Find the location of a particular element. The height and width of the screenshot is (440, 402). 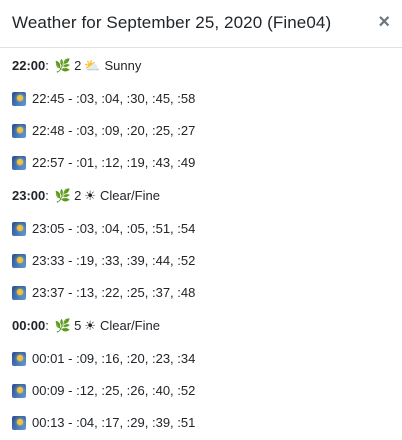

hour-row: 22:00: 🌿 2 ⛅ Sunny is located at coordinates (76, 66).